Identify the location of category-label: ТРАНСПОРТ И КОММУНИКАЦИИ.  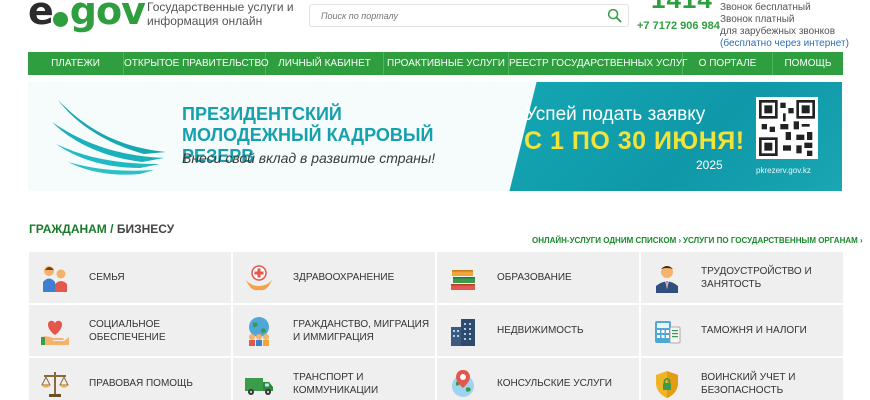
(336, 383).